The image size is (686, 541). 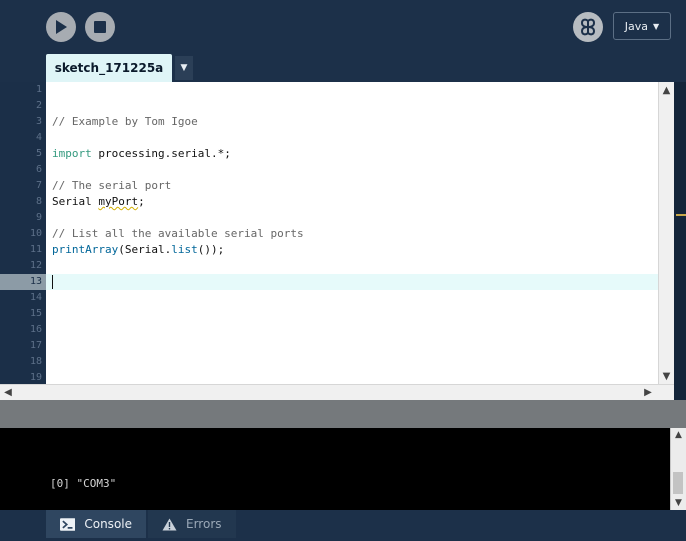 I want to click on line-number: 9, so click(x=38, y=217).